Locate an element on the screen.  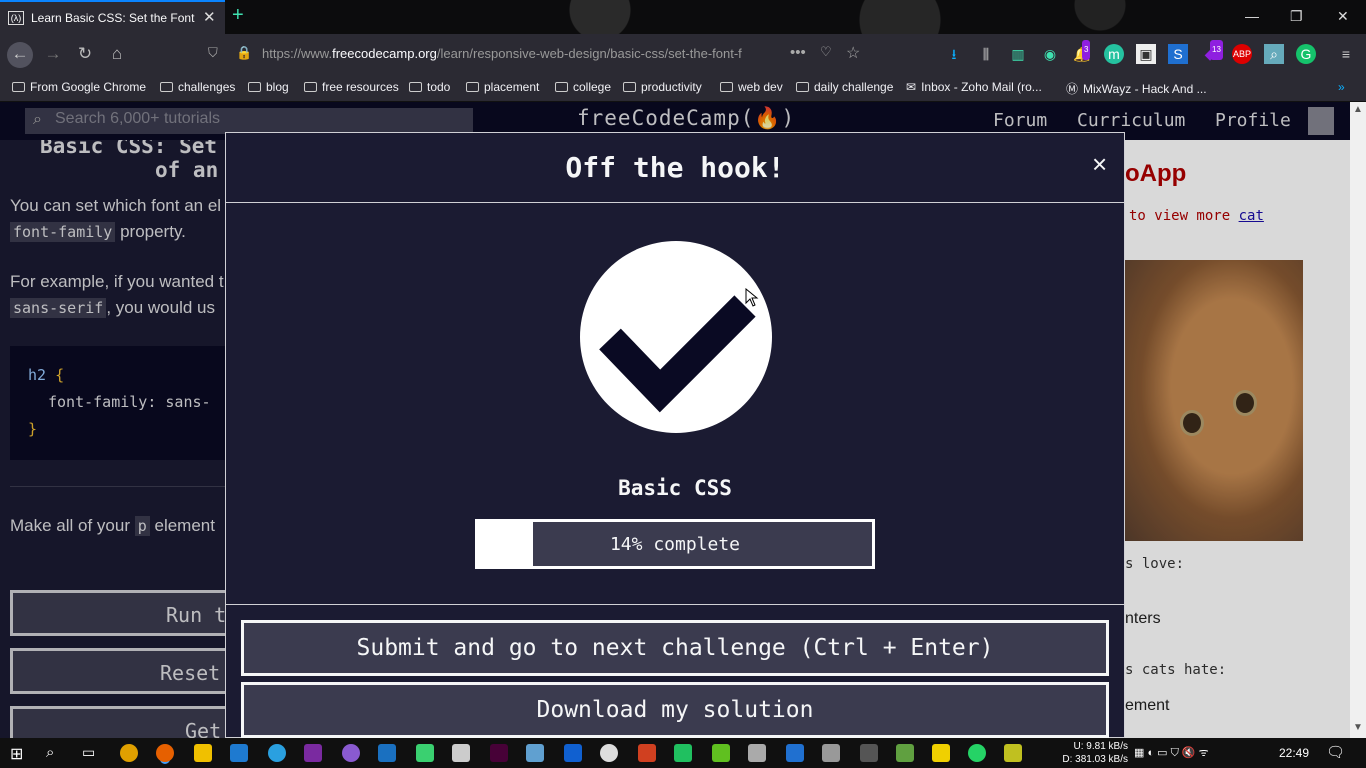
adblock-icon: ABP is located at coordinates (1242, 54).